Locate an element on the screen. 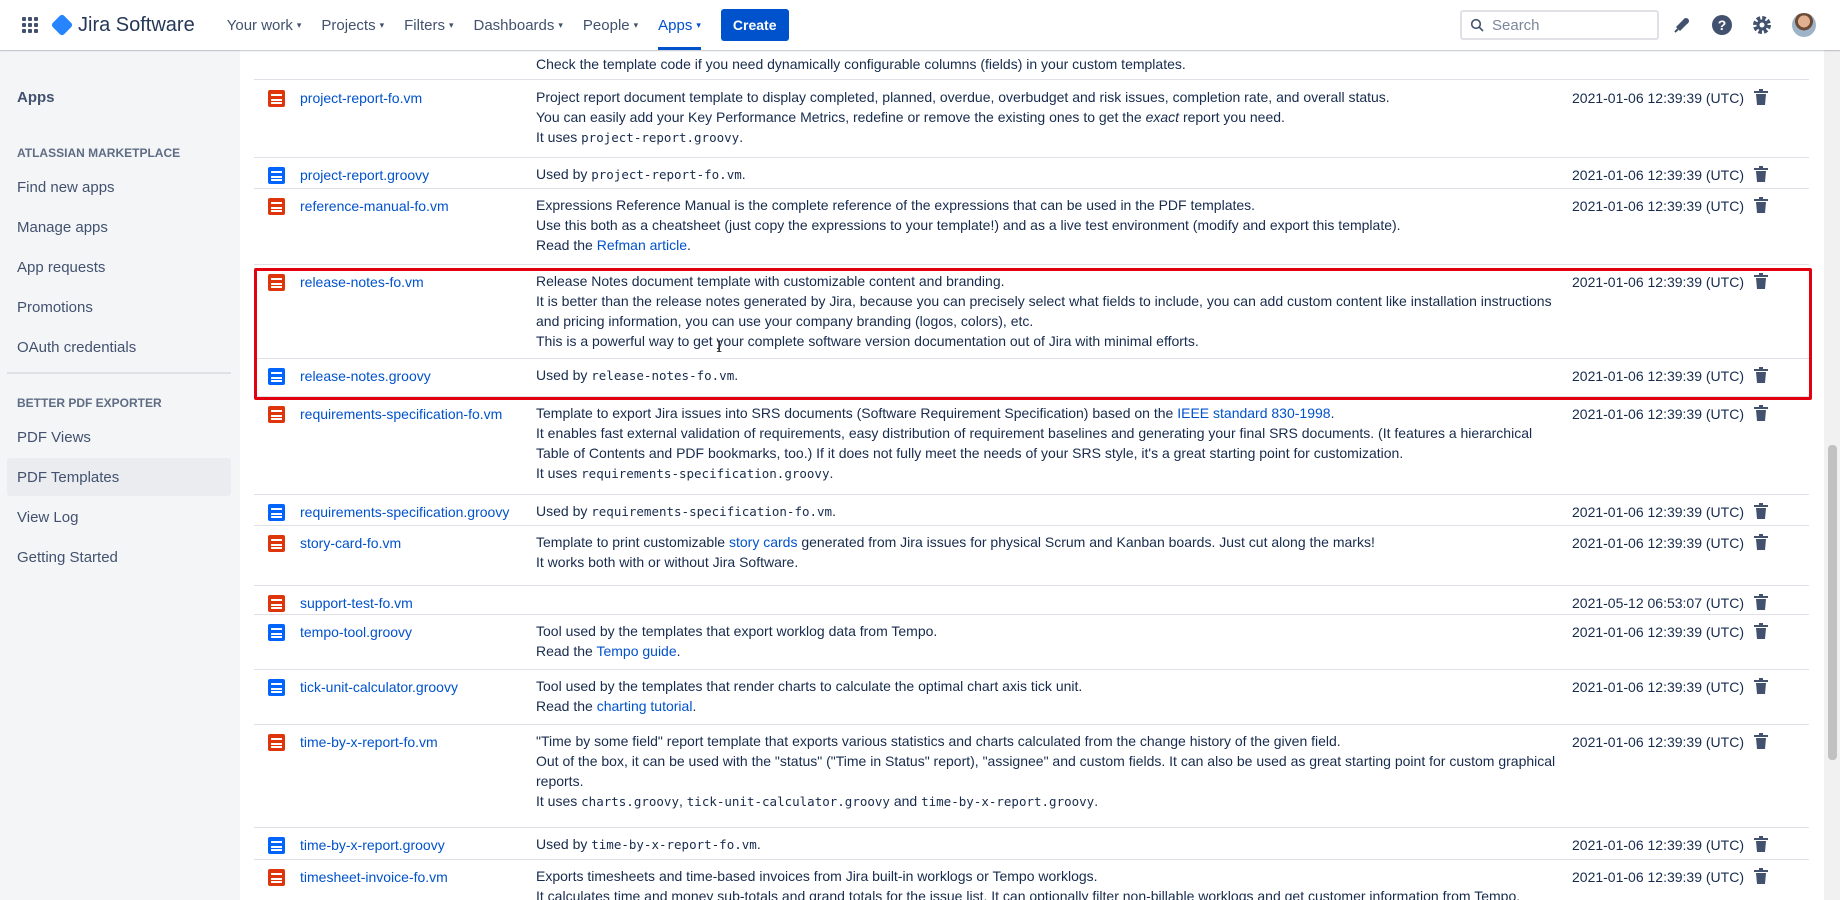  template-name-link: timesheet-invoice-fo.vm is located at coordinates (374, 877).